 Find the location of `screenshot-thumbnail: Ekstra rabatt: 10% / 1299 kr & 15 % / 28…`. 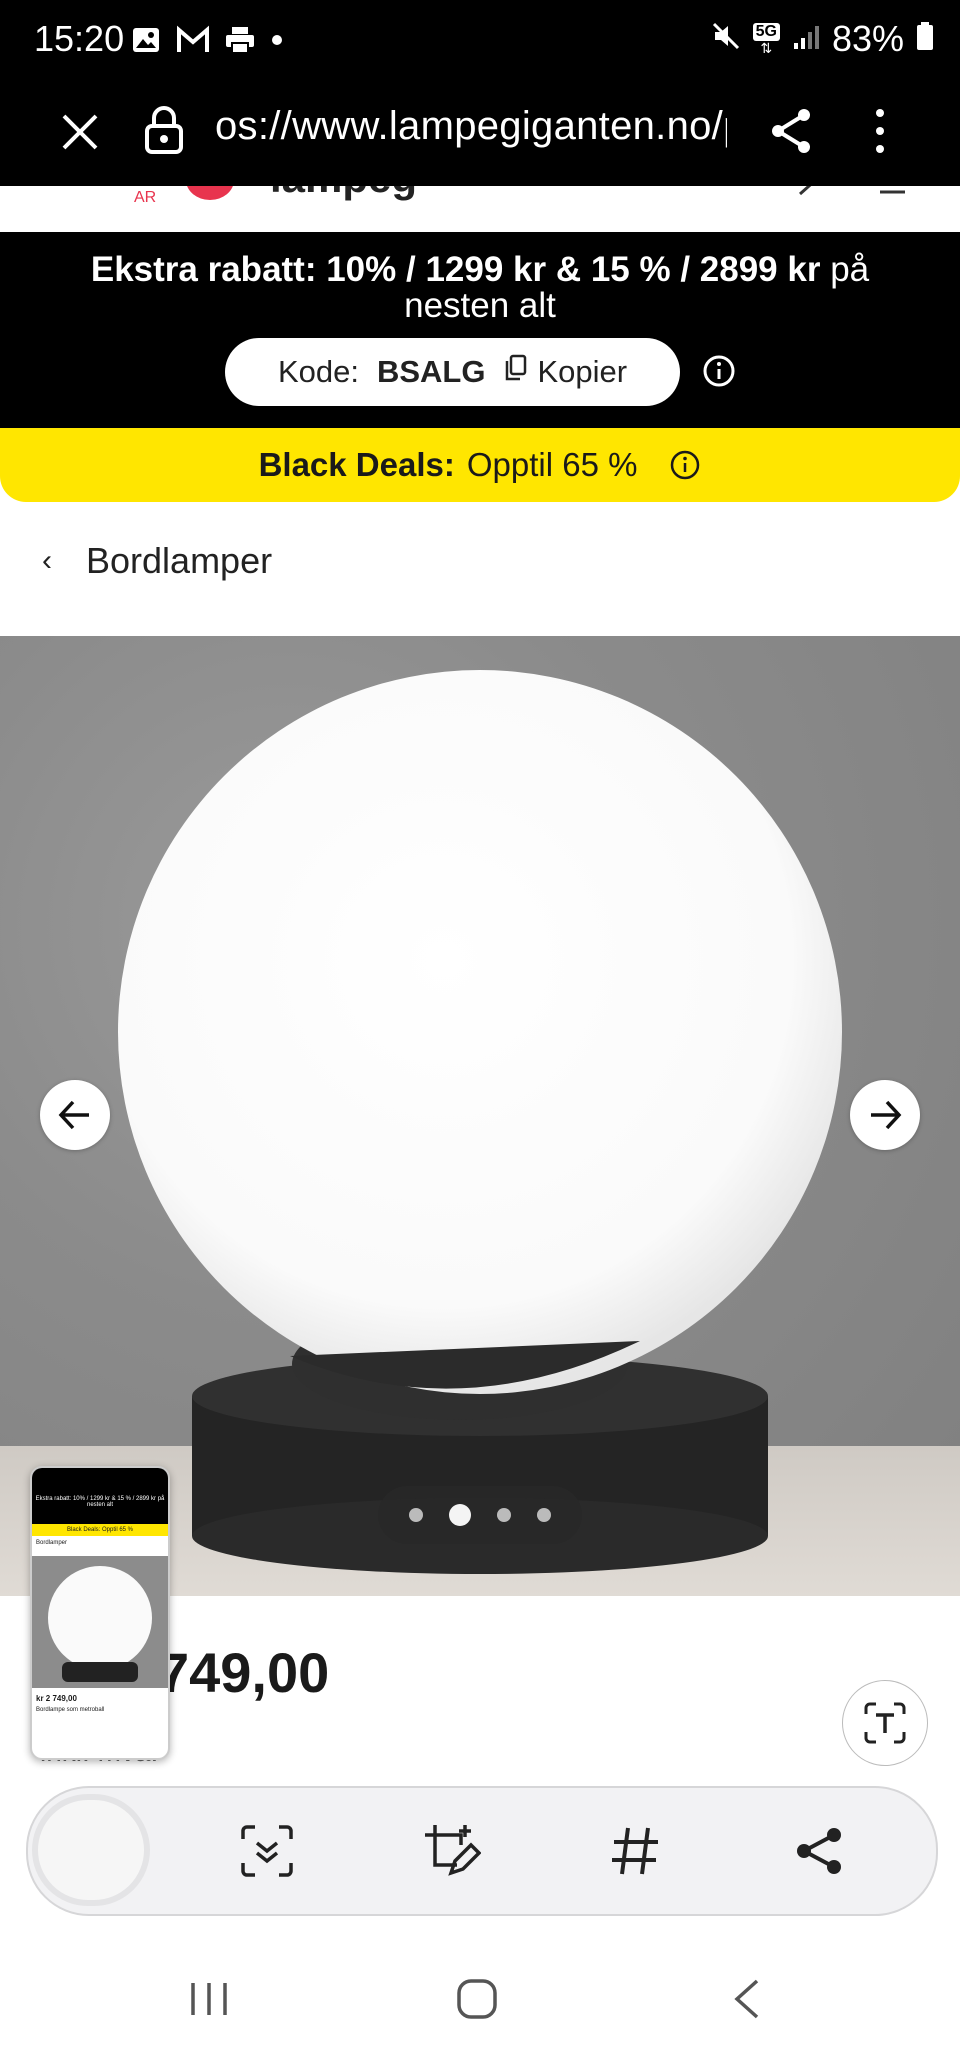

screenshot-thumbnail: Ekstra rabatt: 10% / 1299 kr & 15 % / 28… is located at coordinates (100, 1613).